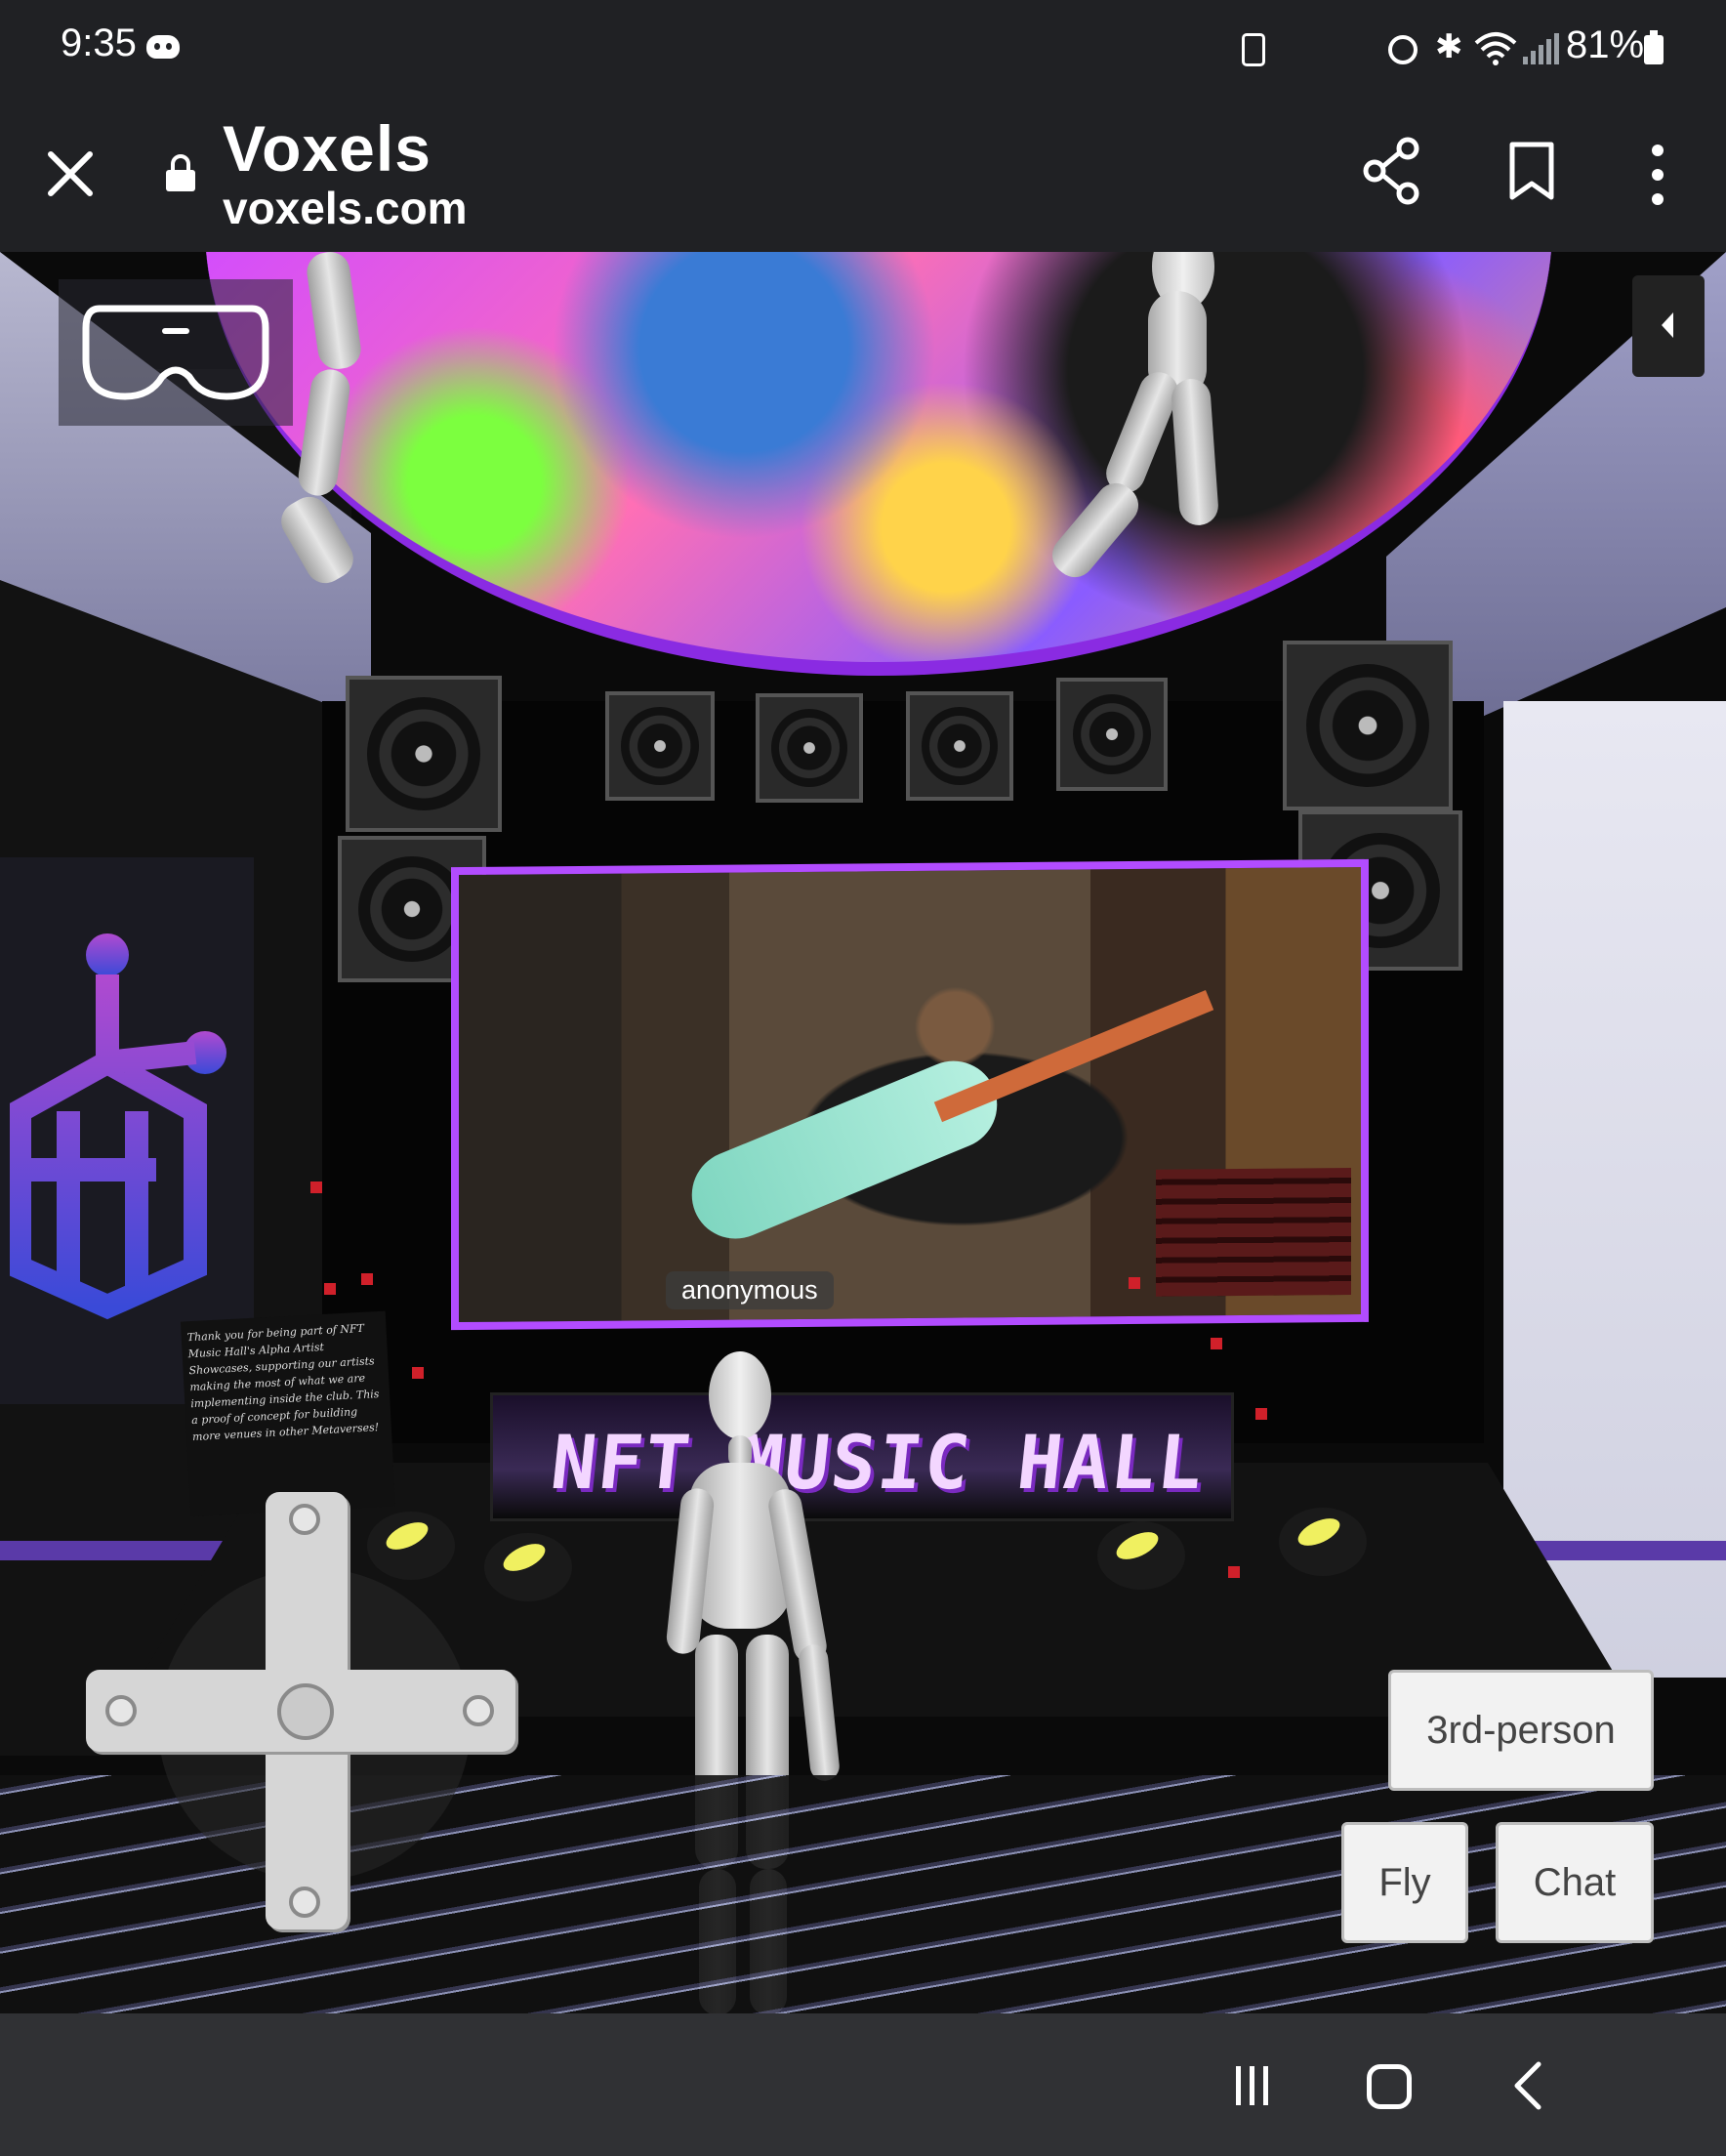 The width and height of the screenshot is (1726, 2156). What do you see at coordinates (878, 1463) in the screenshot?
I see `marquee-text: NFT MUSIC HALL` at bounding box center [878, 1463].